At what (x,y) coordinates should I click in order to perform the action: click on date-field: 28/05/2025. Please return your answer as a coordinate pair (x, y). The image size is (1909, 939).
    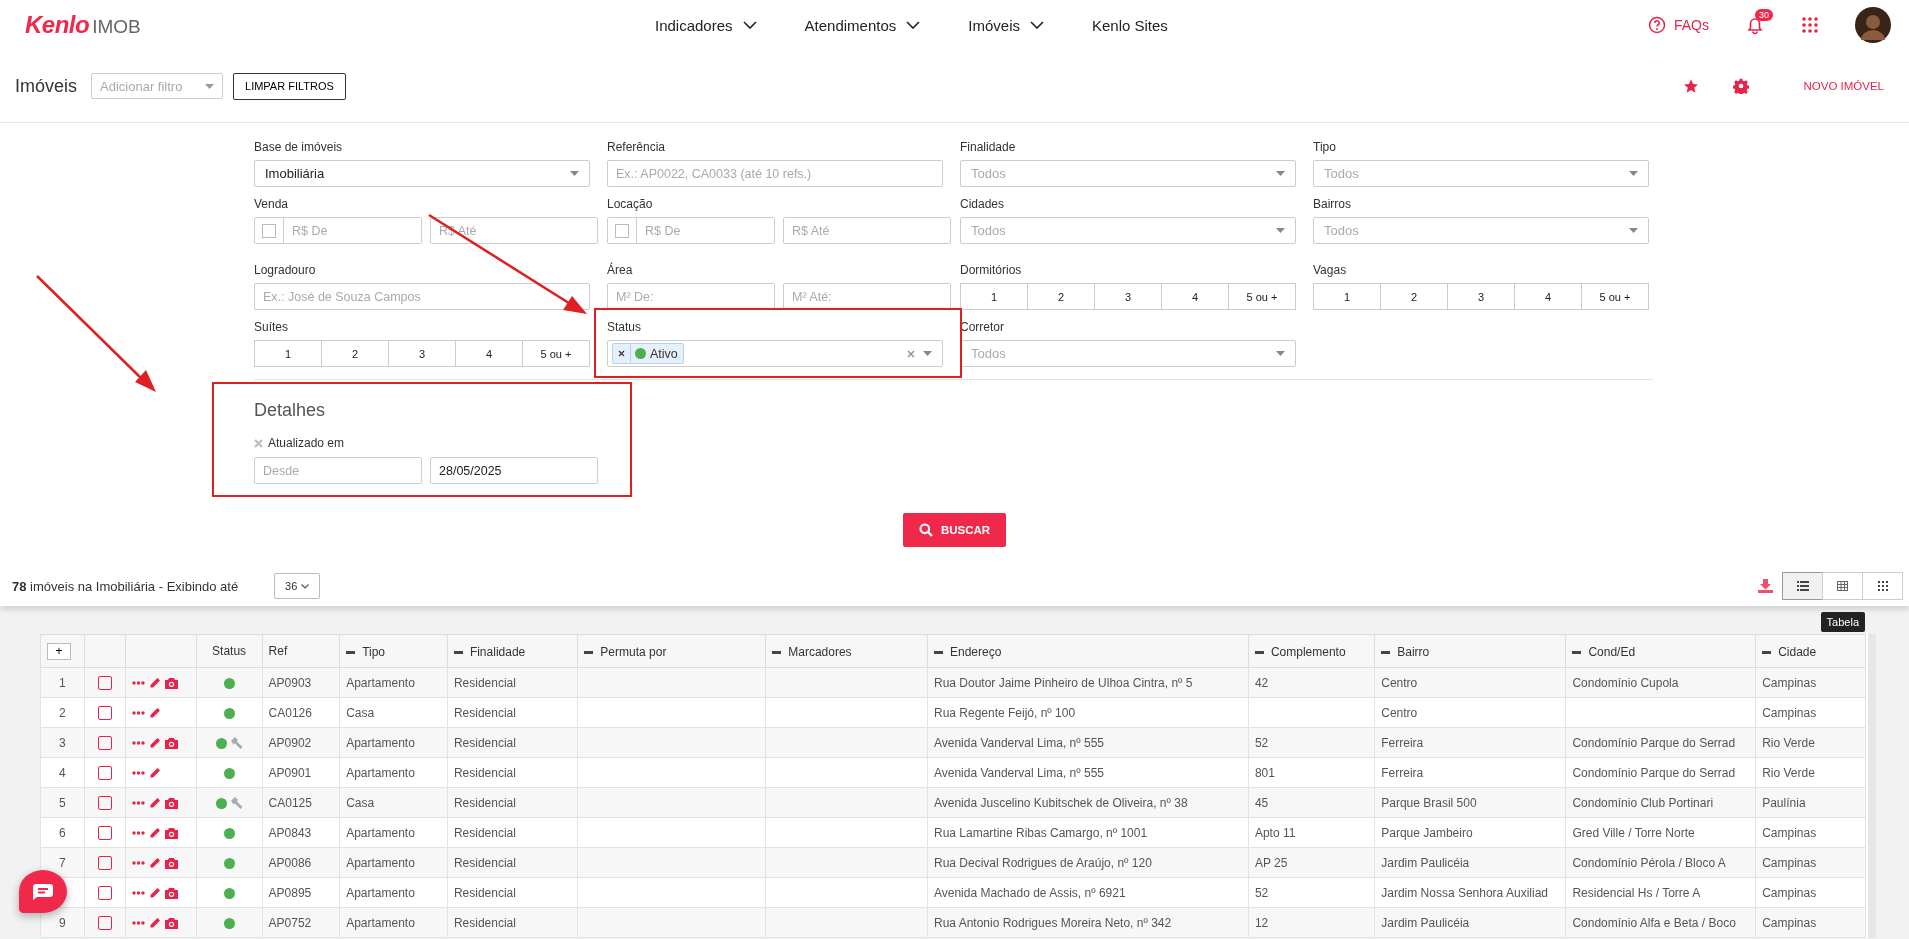
    Looking at the image, I should click on (514, 470).